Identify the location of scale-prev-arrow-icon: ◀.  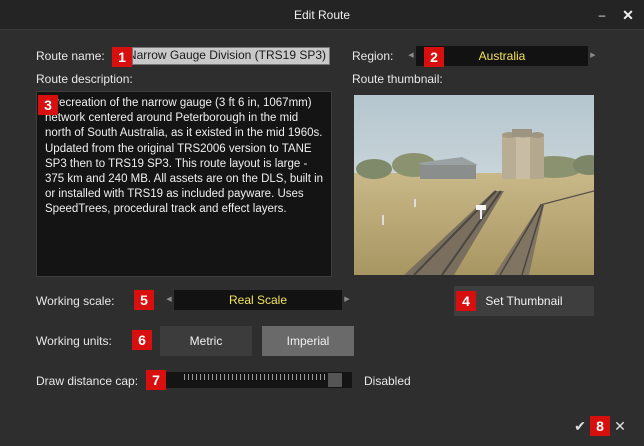
(169, 300).